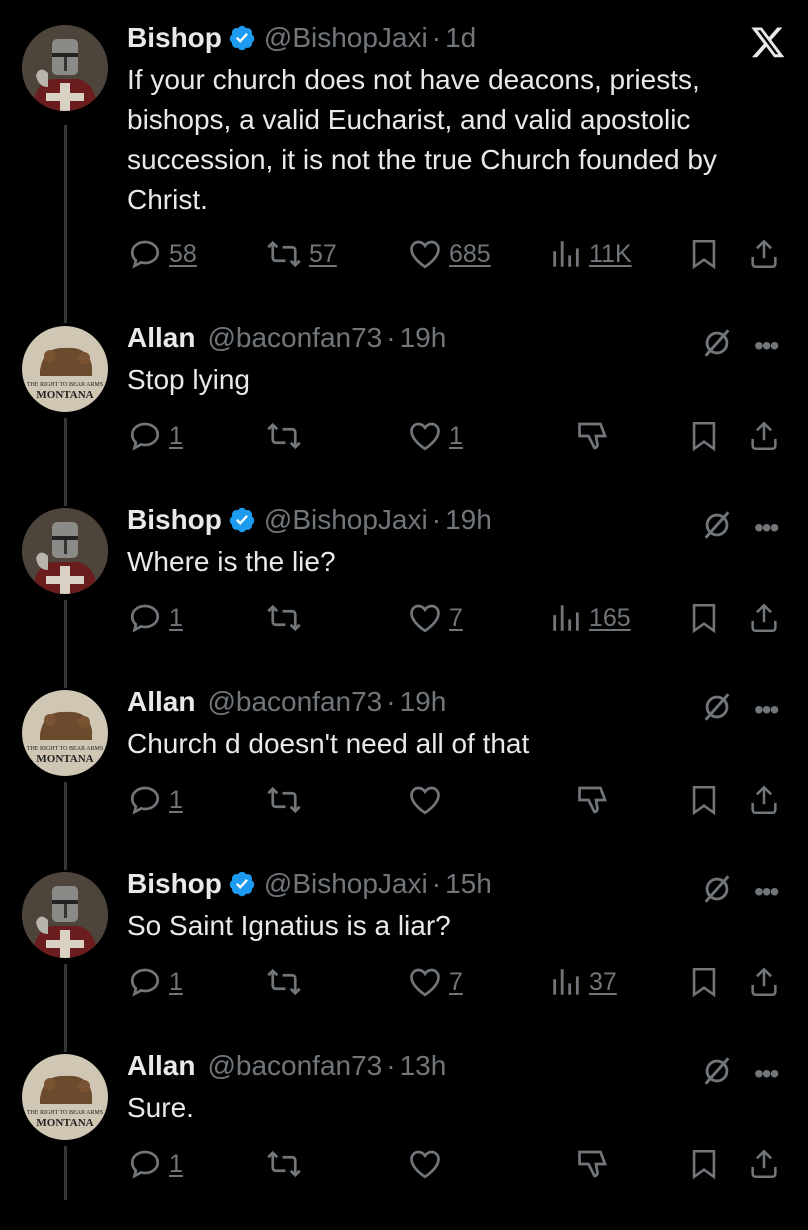 The width and height of the screenshot is (808, 1230). Describe the element at coordinates (449, 254) in the screenshot. I see `like-button: 685` at that location.